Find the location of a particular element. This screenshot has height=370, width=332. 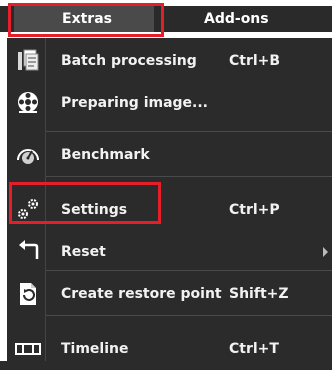

batch-icon is located at coordinates (28, 60).